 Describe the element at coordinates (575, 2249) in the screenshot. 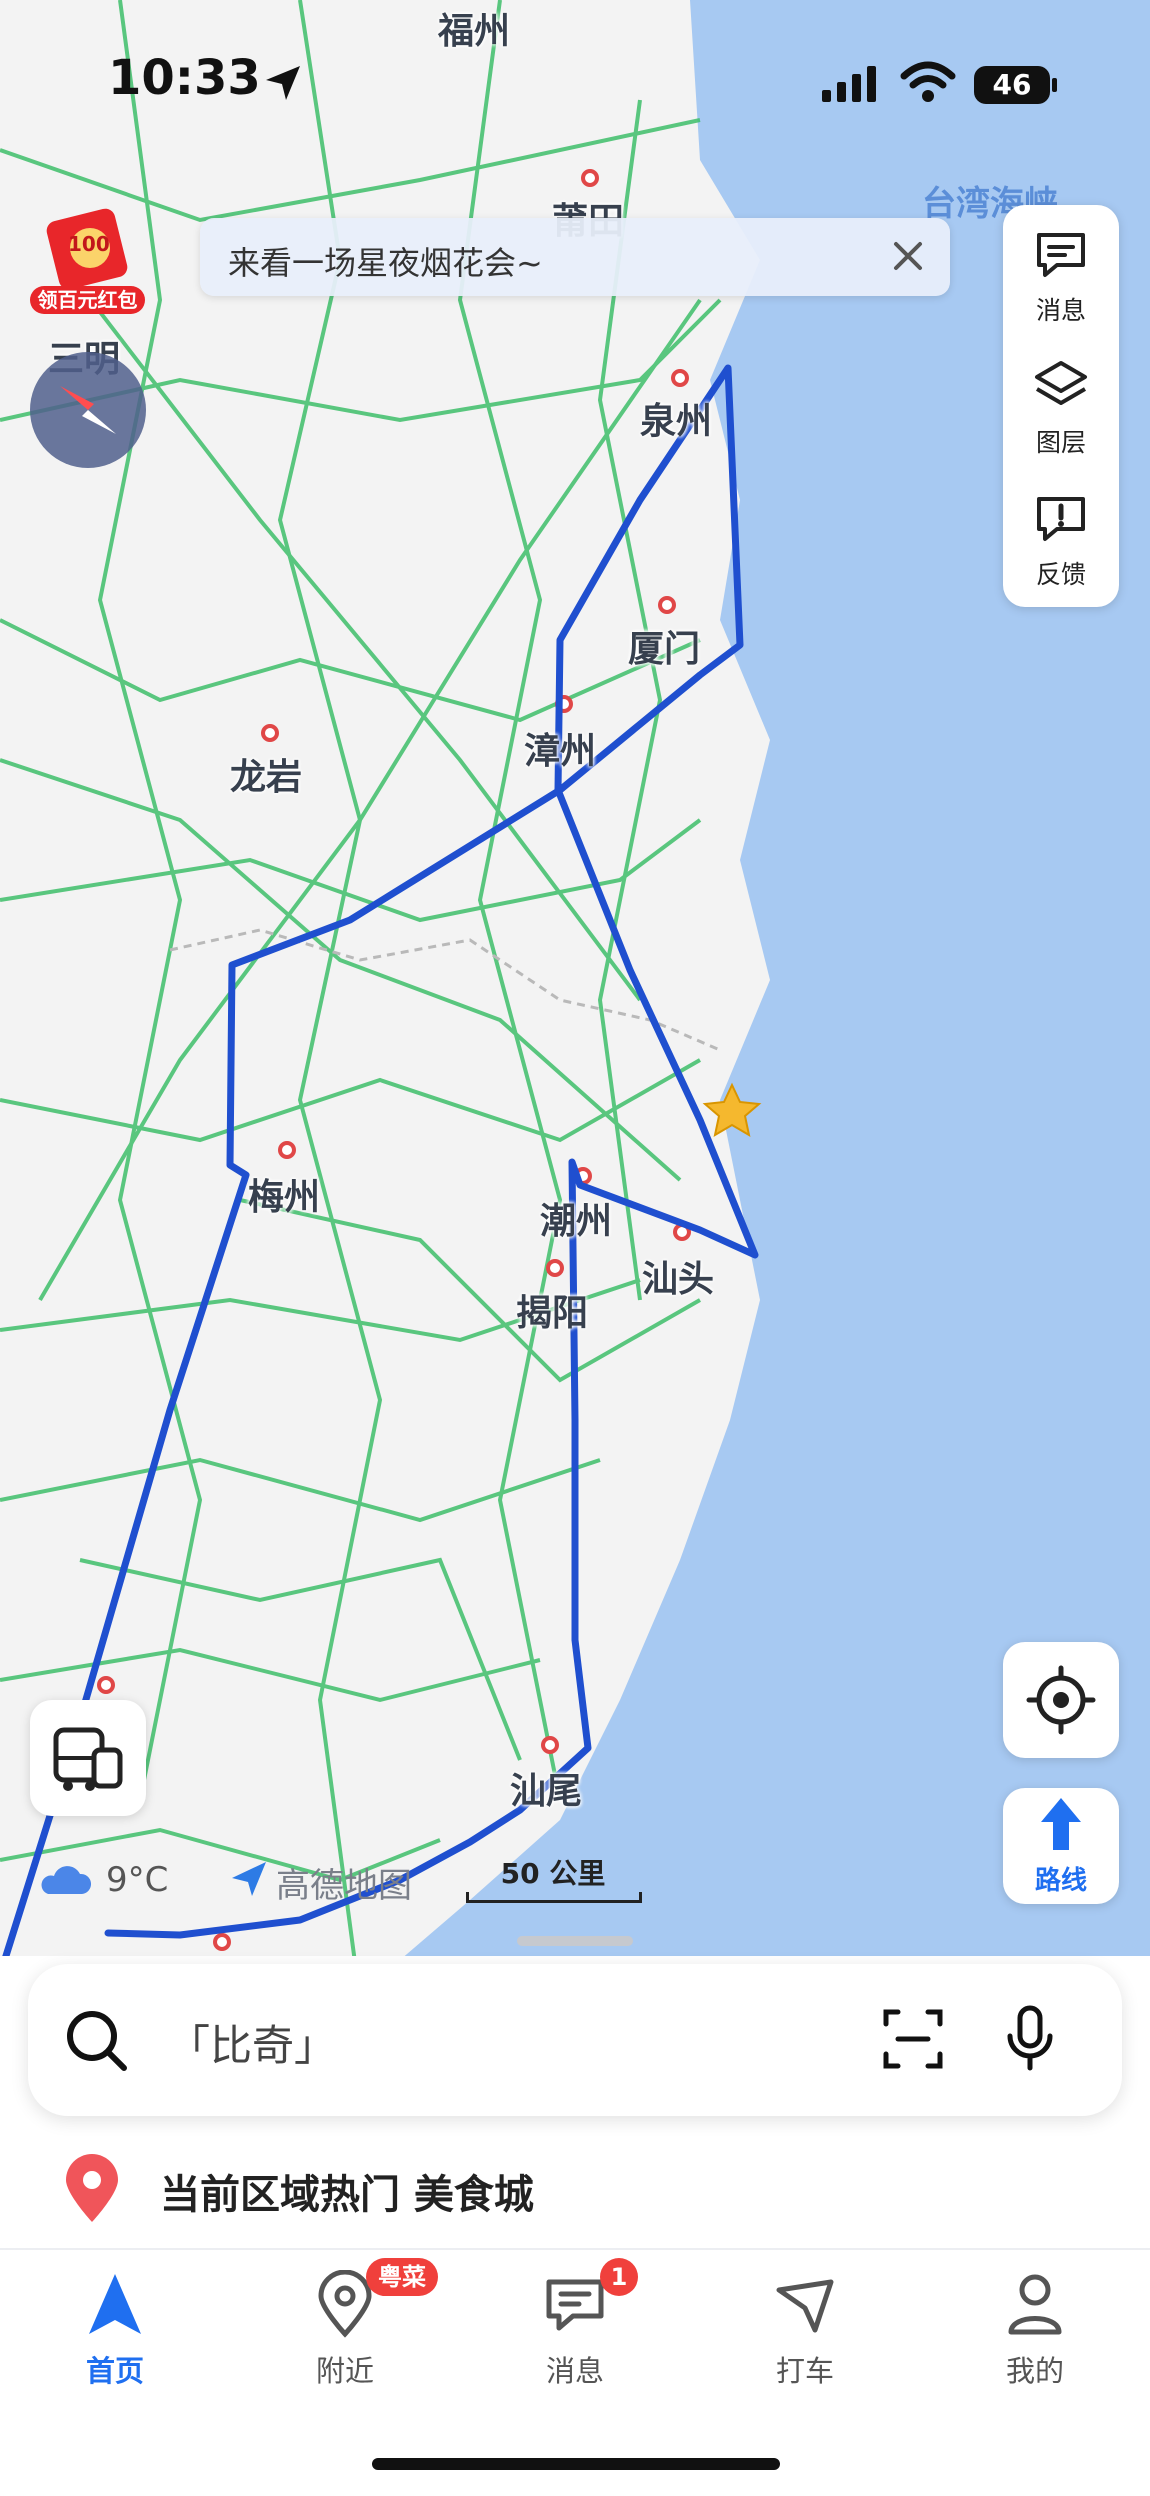

I see `divider` at that location.